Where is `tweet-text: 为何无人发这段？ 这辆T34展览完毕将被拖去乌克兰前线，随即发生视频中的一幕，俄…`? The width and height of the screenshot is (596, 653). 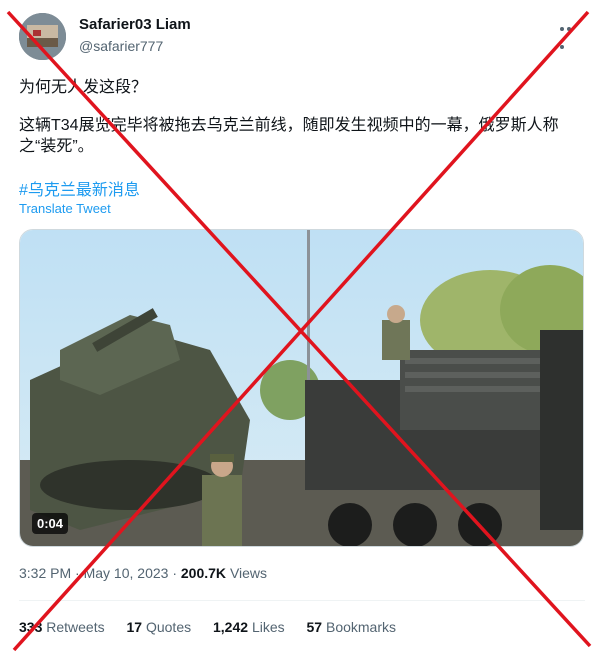
tweet-text: 为何无人发这段？ 这辆T34展览完毕将被拖去乌克兰前线，随即发生视频中的一幕，俄… is located at coordinates (299, 117).